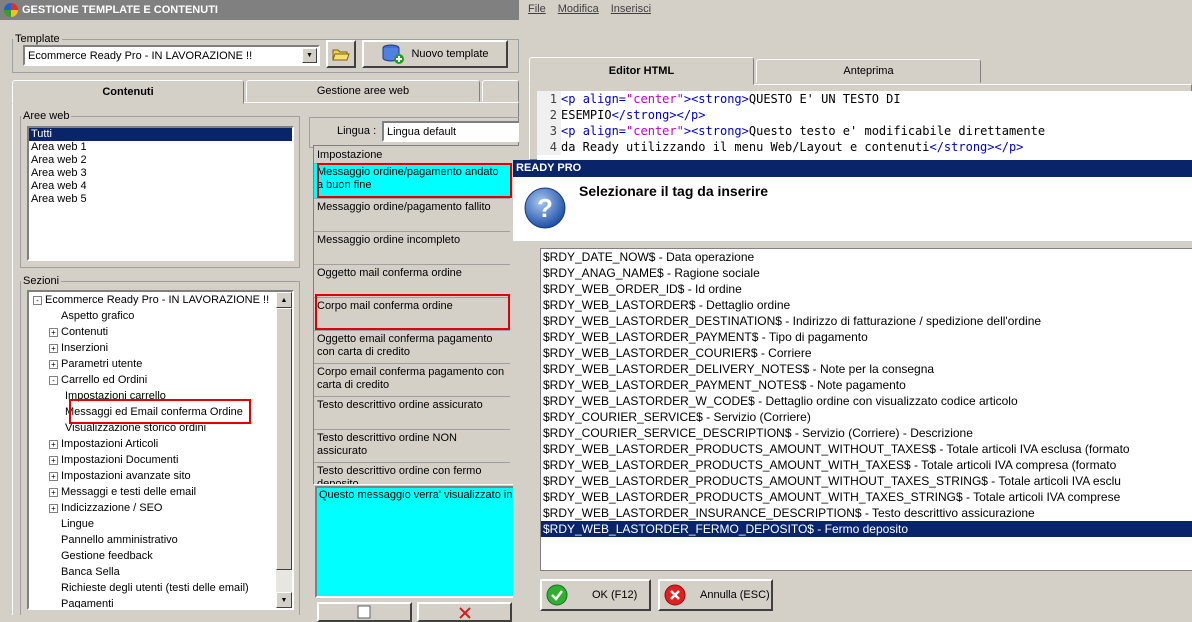 The height and width of the screenshot is (622, 1192). What do you see at coordinates (152, 332) in the screenshot?
I see `tree-item: + Contenuti` at bounding box center [152, 332].